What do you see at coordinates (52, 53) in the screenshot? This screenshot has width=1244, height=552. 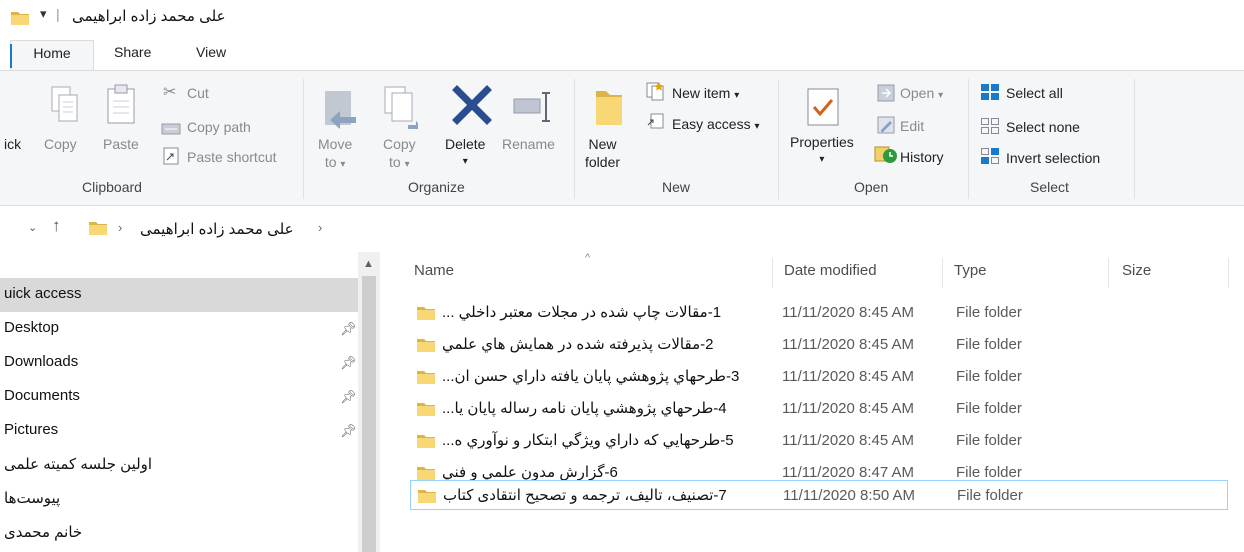 I see `tab-home-label: Home` at bounding box center [52, 53].